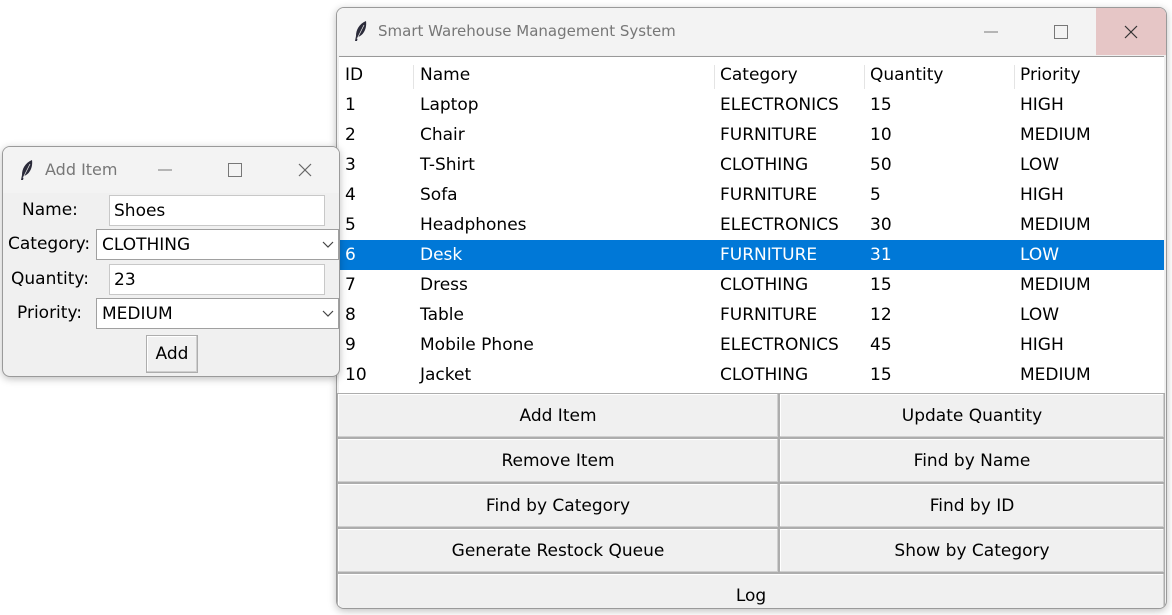 The width and height of the screenshot is (1172, 615). What do you see at coordinates (881, 315) in the screenshot?
I see `cell-quantity: 12` at bounding box center [881, 315].